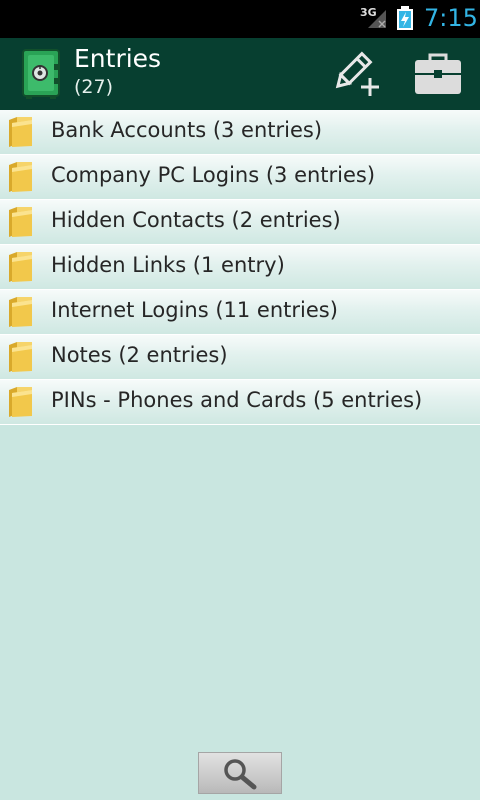 The height and width of the screenshot is (800, 480). Describe the element at coordinates (194, 310) in the screenshot. I see `folder-label: Internet Logins (11 entries)` at that location.